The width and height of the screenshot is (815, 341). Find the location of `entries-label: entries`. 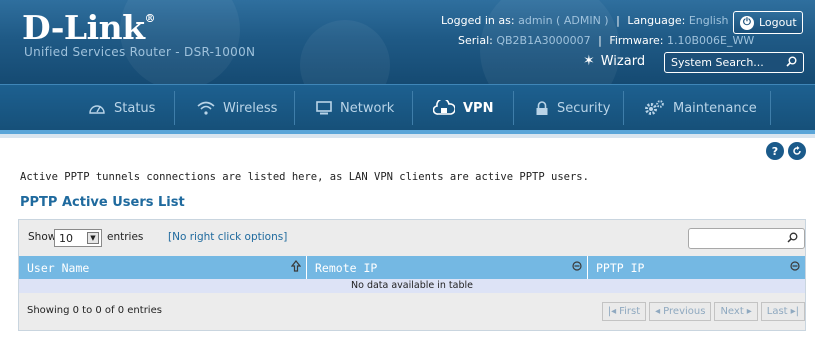

entries-label: entries is located at coordinates (125, 237).